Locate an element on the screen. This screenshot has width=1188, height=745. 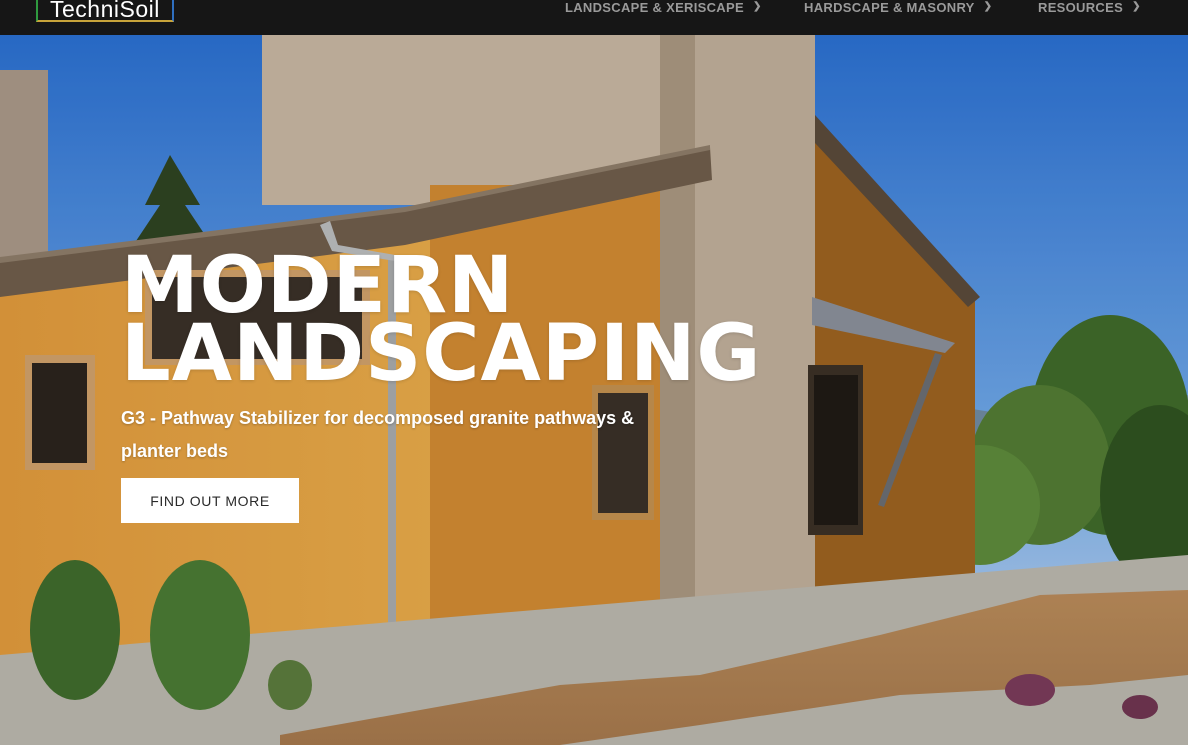
nav-item-label: RESOURCES is located at coordinates (1081, 7).